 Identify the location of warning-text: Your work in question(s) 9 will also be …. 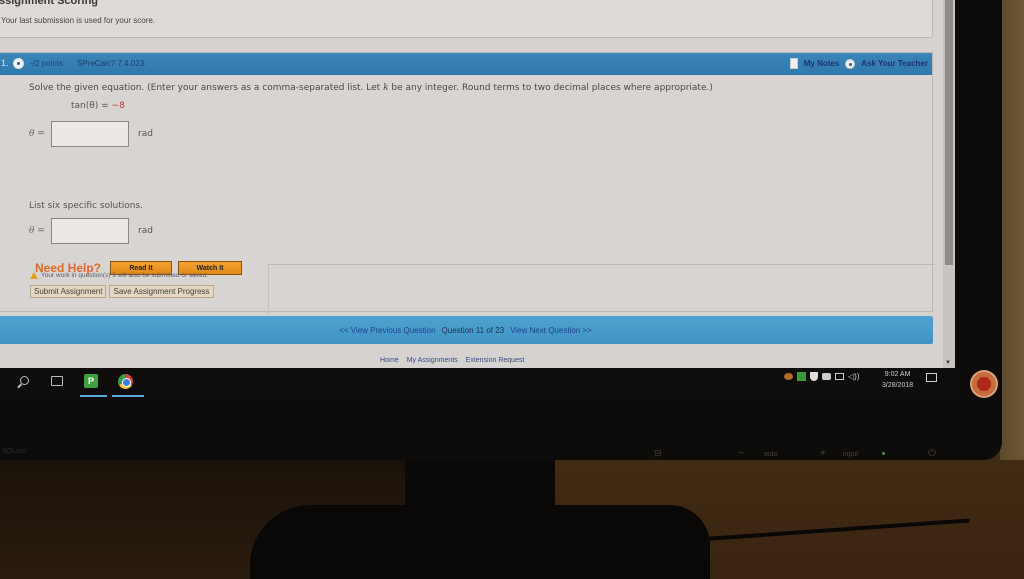
(125, 275).